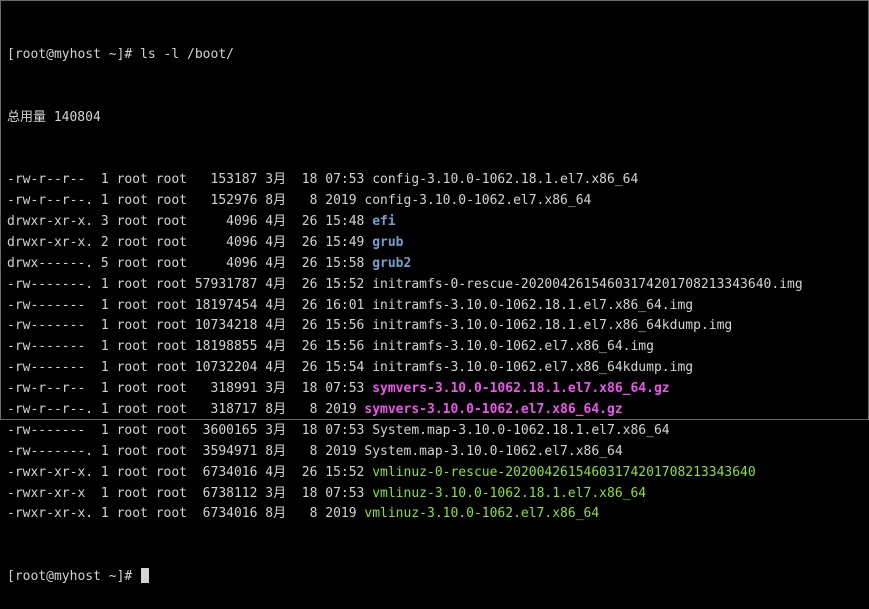 This screenshot has width=869, height=609. Describe the element at coordinates (434, 577) in the screenshot. I see `prompt-line: [root@myhost ~]#` at that location.